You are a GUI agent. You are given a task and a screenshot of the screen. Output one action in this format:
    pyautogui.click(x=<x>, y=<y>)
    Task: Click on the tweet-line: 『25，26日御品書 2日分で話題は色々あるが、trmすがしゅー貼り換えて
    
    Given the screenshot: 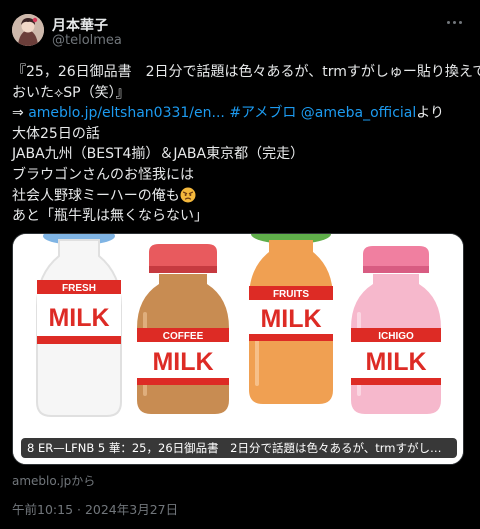 What is the action you would take?
    pyautogui.click(x=246, y=72)
    